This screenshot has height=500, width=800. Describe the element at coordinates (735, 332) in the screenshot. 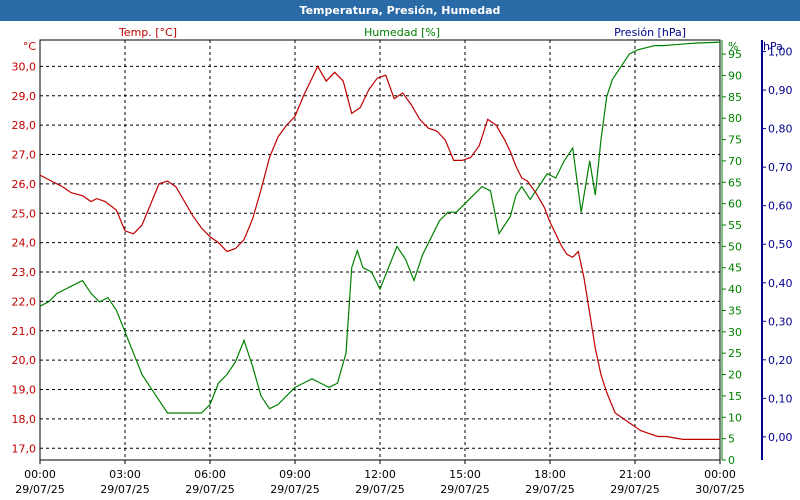

I see `humidity-axis-tick-label: 30` at that location.